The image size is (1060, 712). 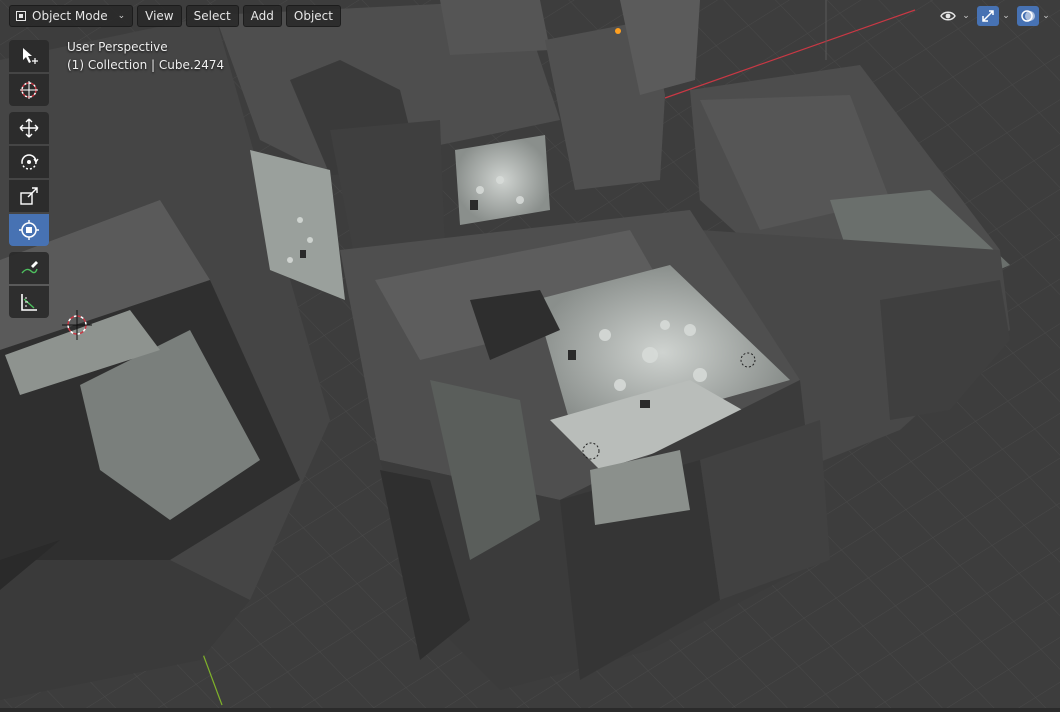 I want to click on cursor-tool, so click(x=29, y=90).